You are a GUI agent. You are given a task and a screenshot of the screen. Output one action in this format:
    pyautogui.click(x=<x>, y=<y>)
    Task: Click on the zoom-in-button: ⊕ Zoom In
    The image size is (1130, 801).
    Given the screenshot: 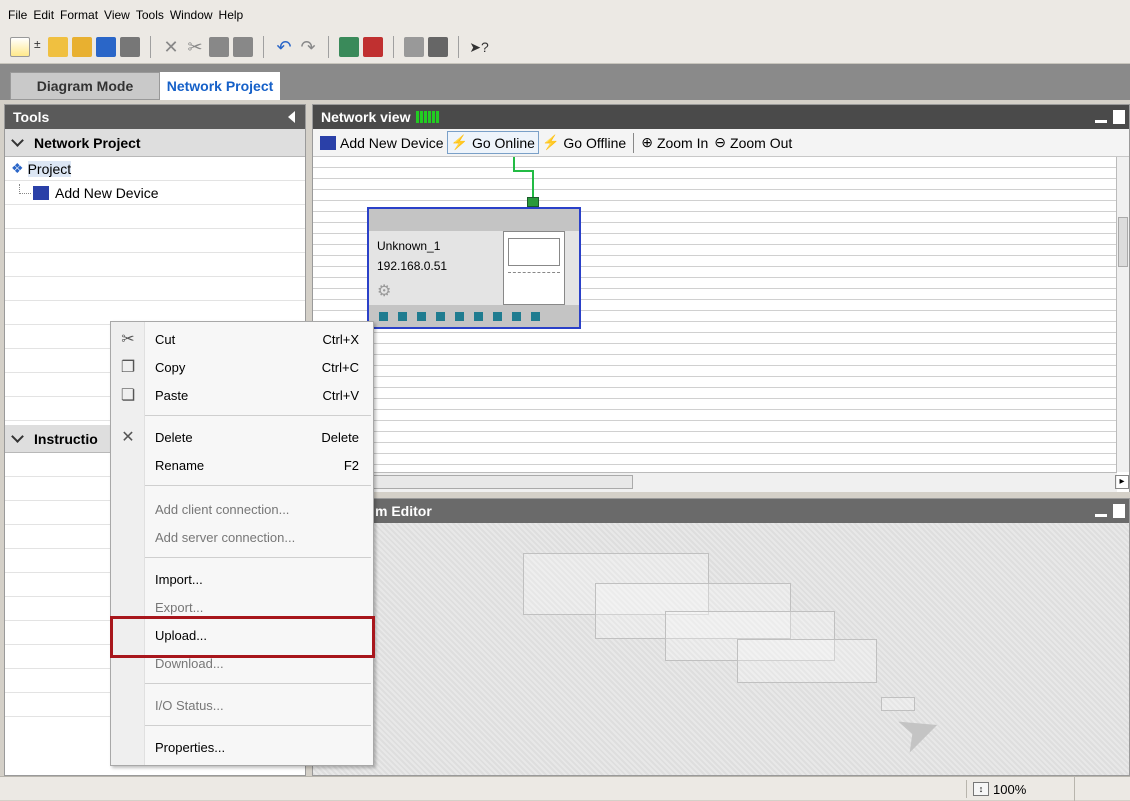 What is the action you would take?
    pyautogui.click(x=674, y=142)
    